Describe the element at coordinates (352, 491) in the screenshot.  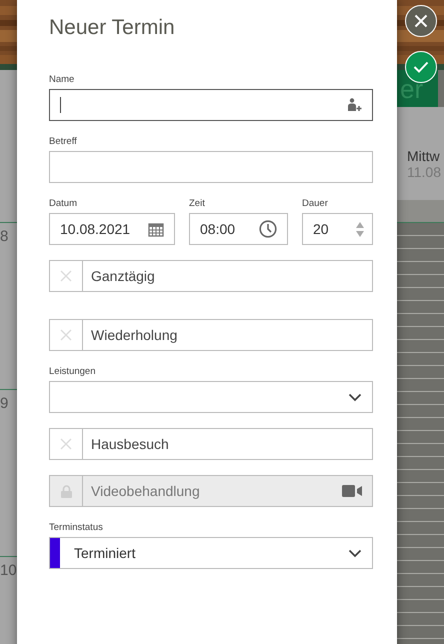
I see `video-camera-icon` at that location.